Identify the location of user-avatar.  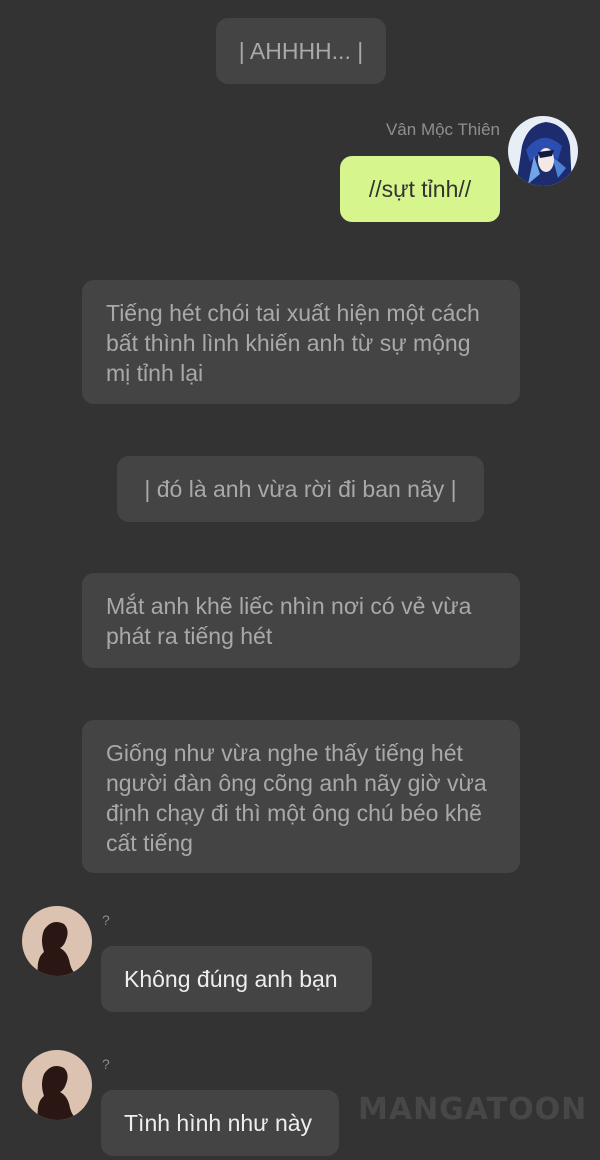
(543, 151).